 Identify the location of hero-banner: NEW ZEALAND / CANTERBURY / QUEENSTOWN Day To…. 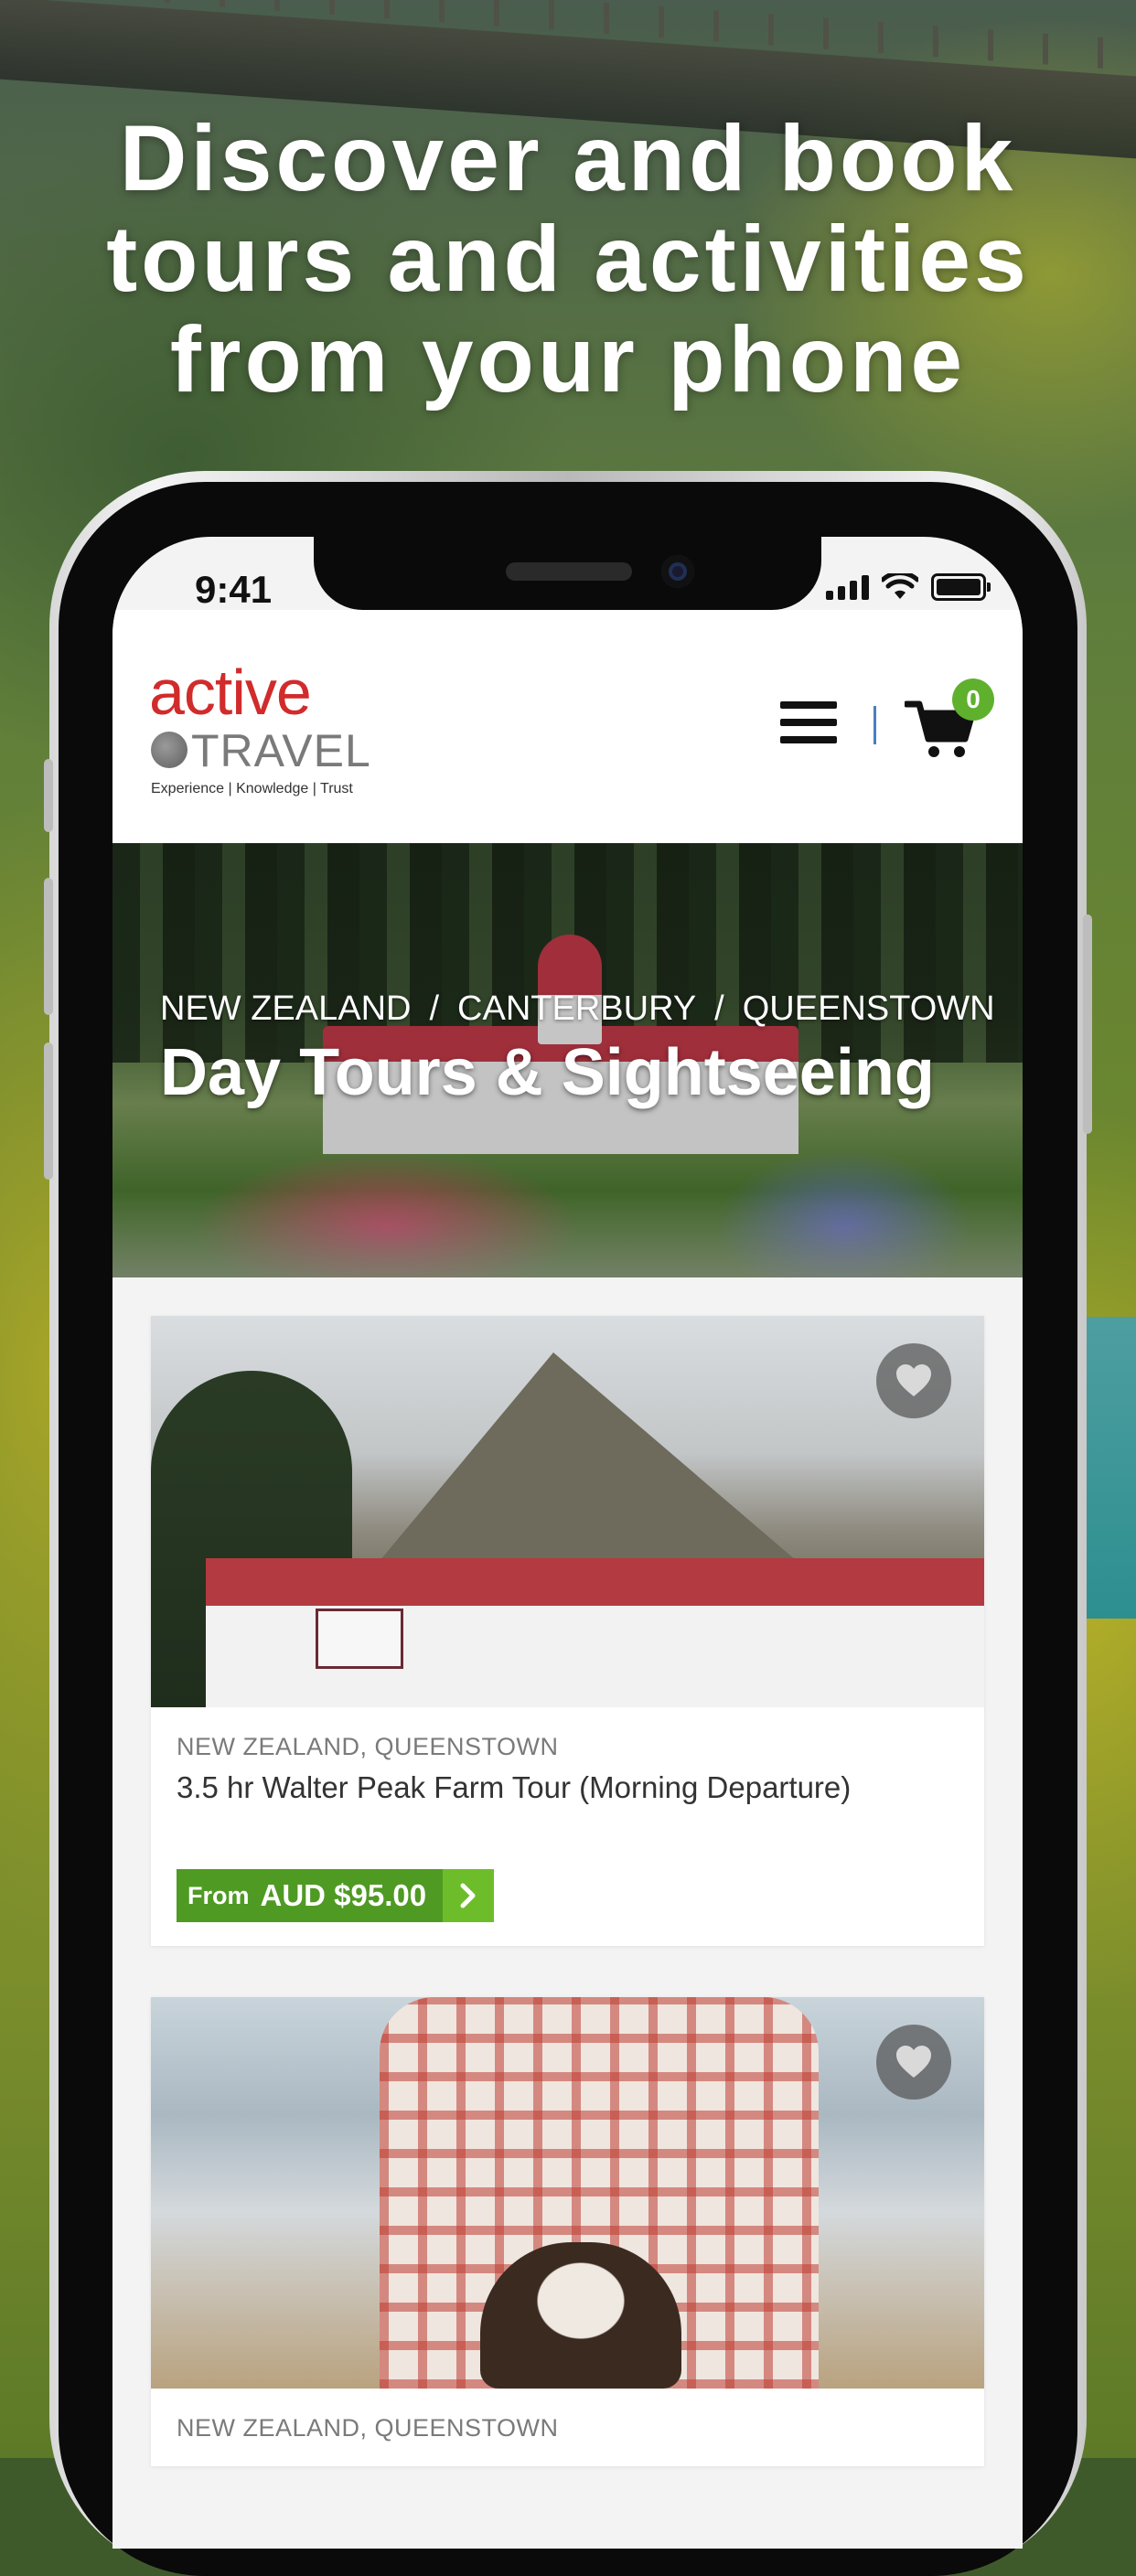
(568, 1060).